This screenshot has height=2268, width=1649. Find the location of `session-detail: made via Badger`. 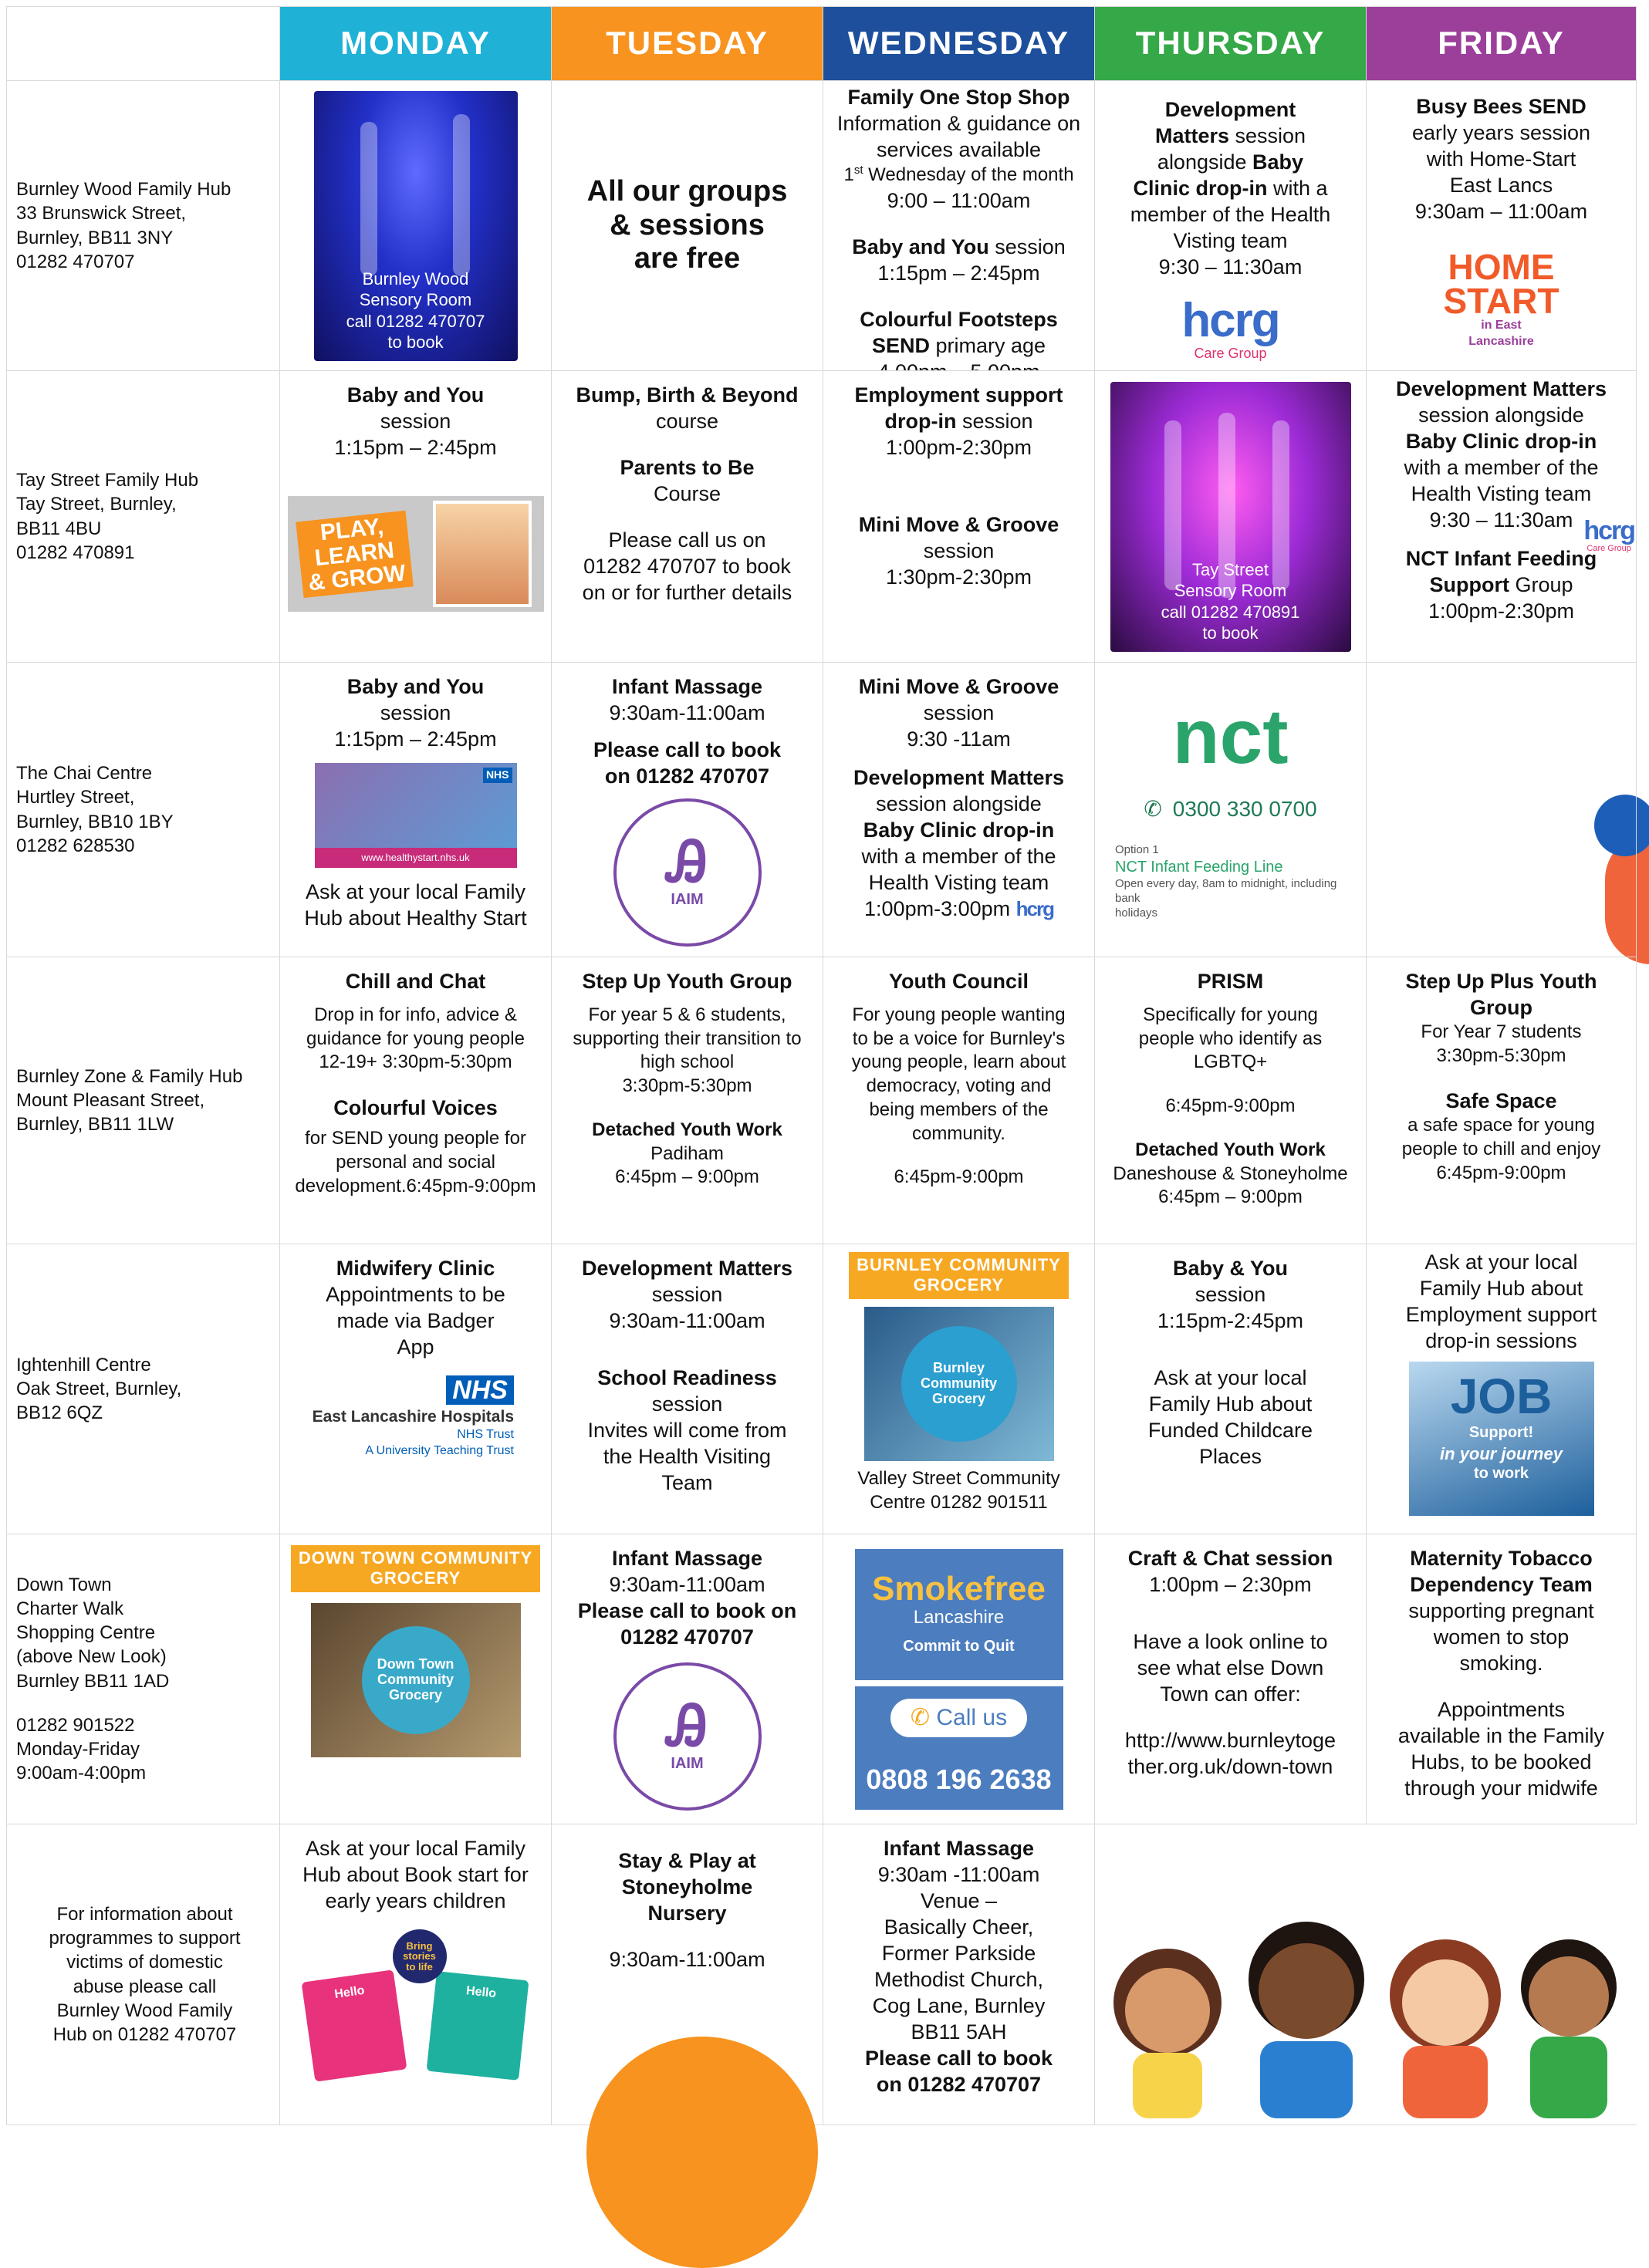

session-detail: made via Badger is located at coordinates (416, 1321).